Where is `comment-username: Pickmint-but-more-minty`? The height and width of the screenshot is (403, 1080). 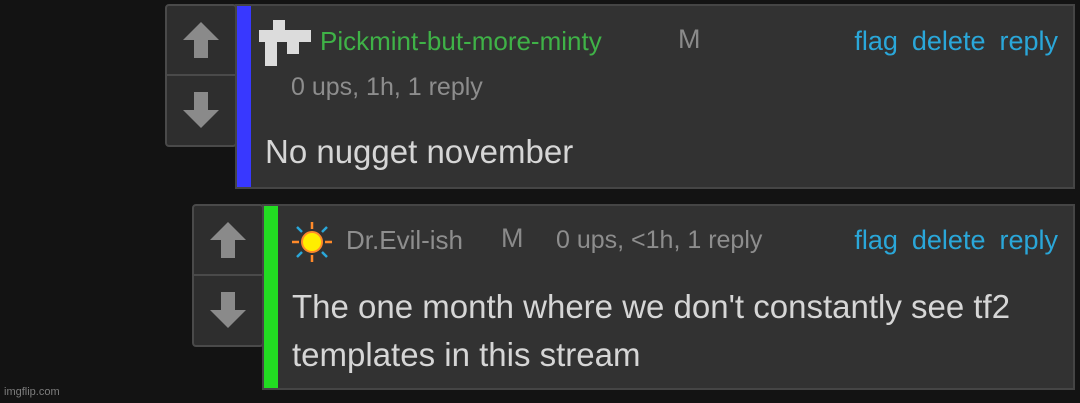 comment-username: Pickmint-but-more-minty is located at coordinates (461, 41).